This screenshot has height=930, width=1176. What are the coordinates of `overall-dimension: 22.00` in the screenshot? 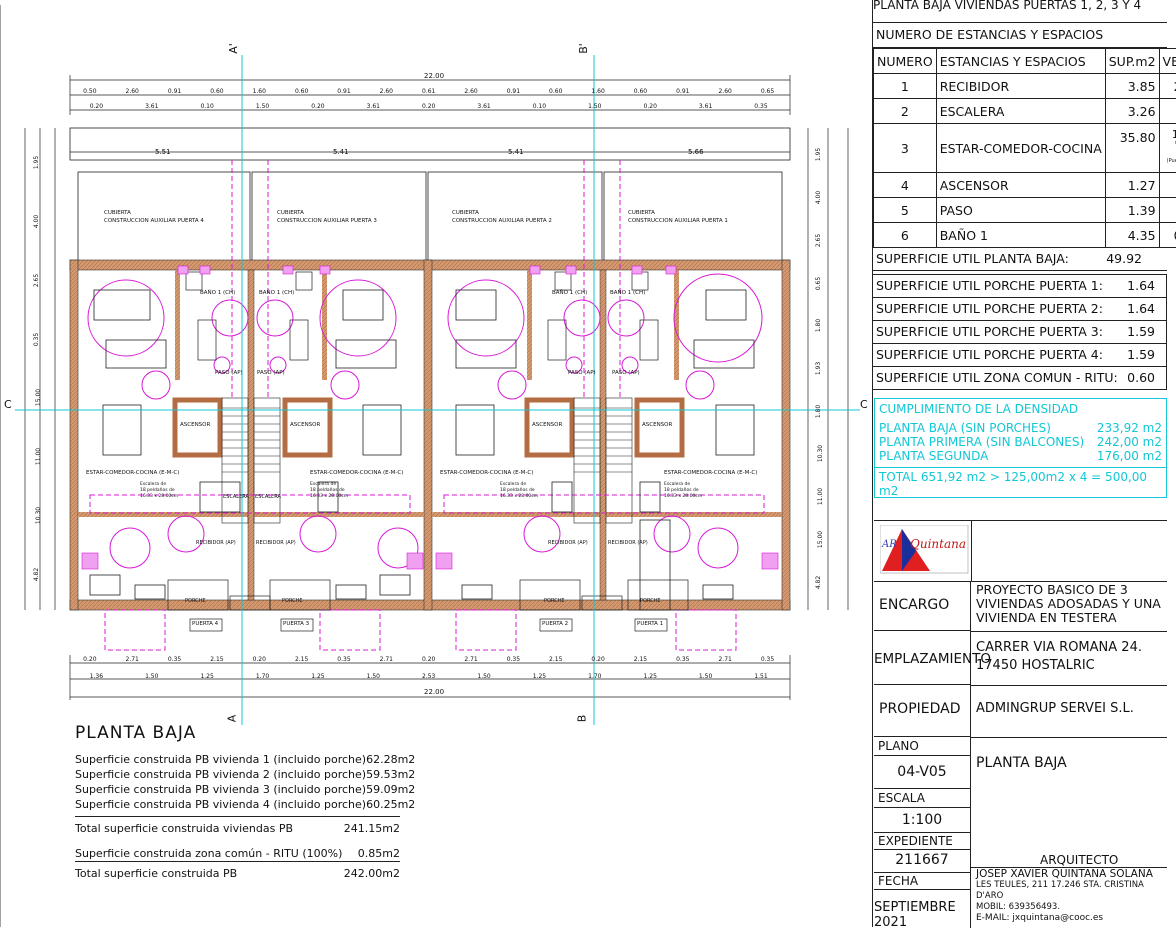 It's located at (434, 76).